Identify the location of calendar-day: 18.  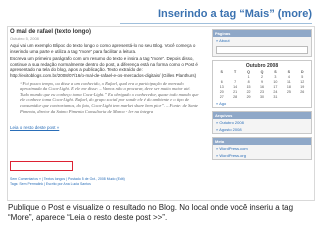
(288, 87).